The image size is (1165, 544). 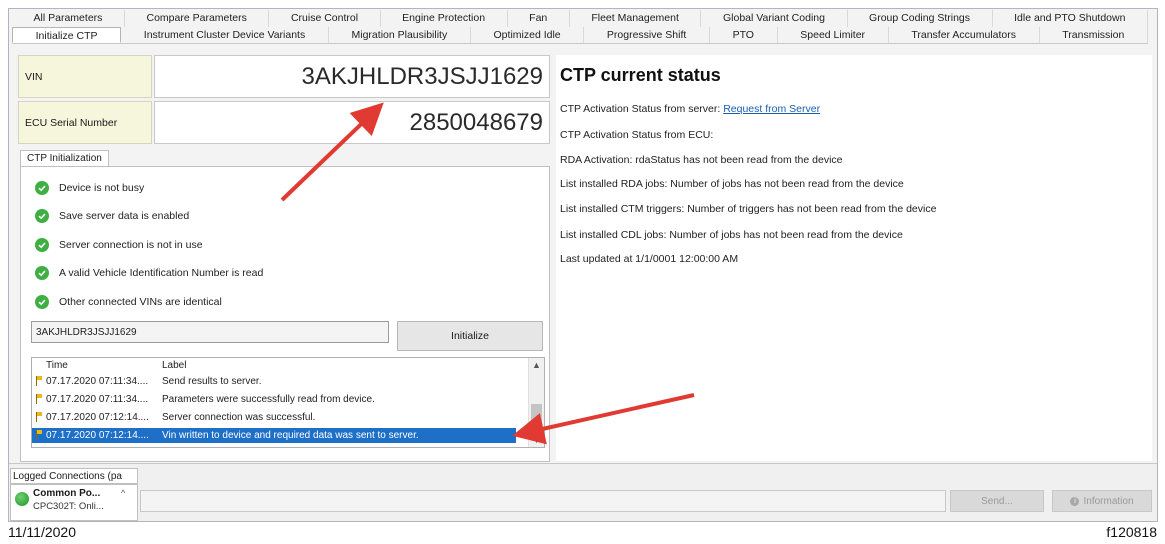 I want to click on status-server-label: CTP Activation Status from server:, so click(x=640, y=109).